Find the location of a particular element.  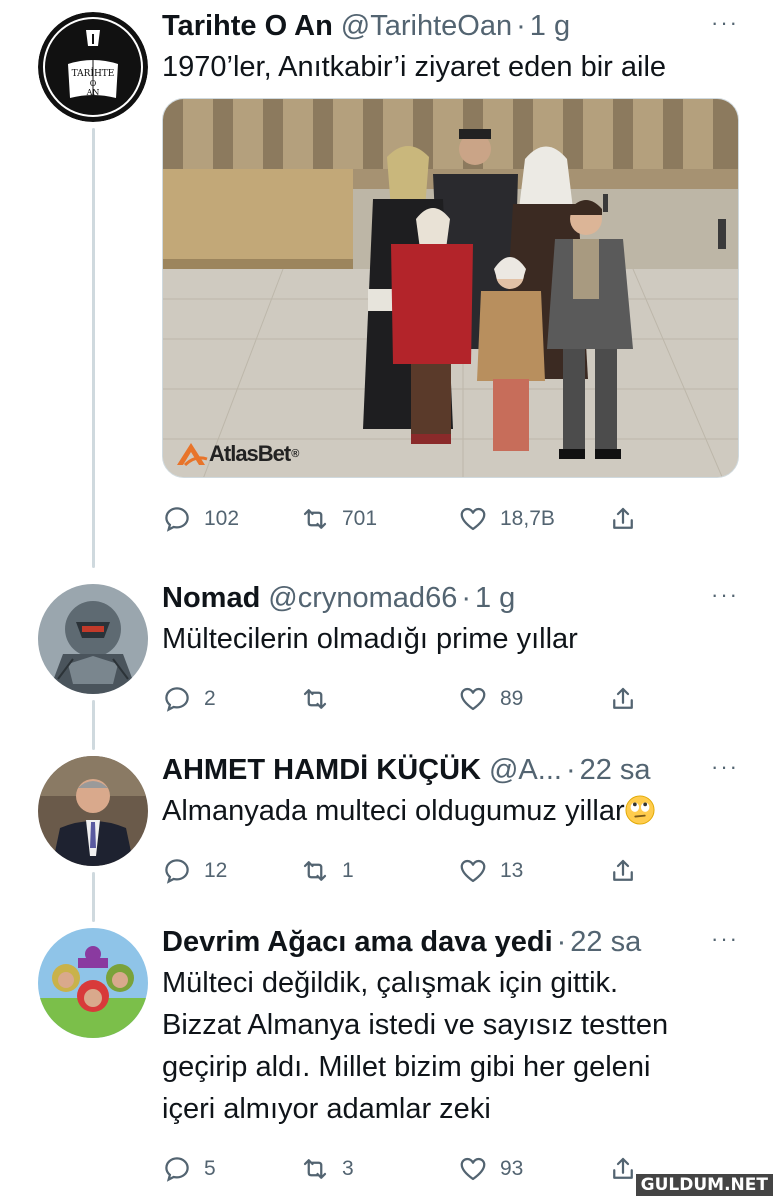

devrim-avatar-image is located at coordinates (93, 983).